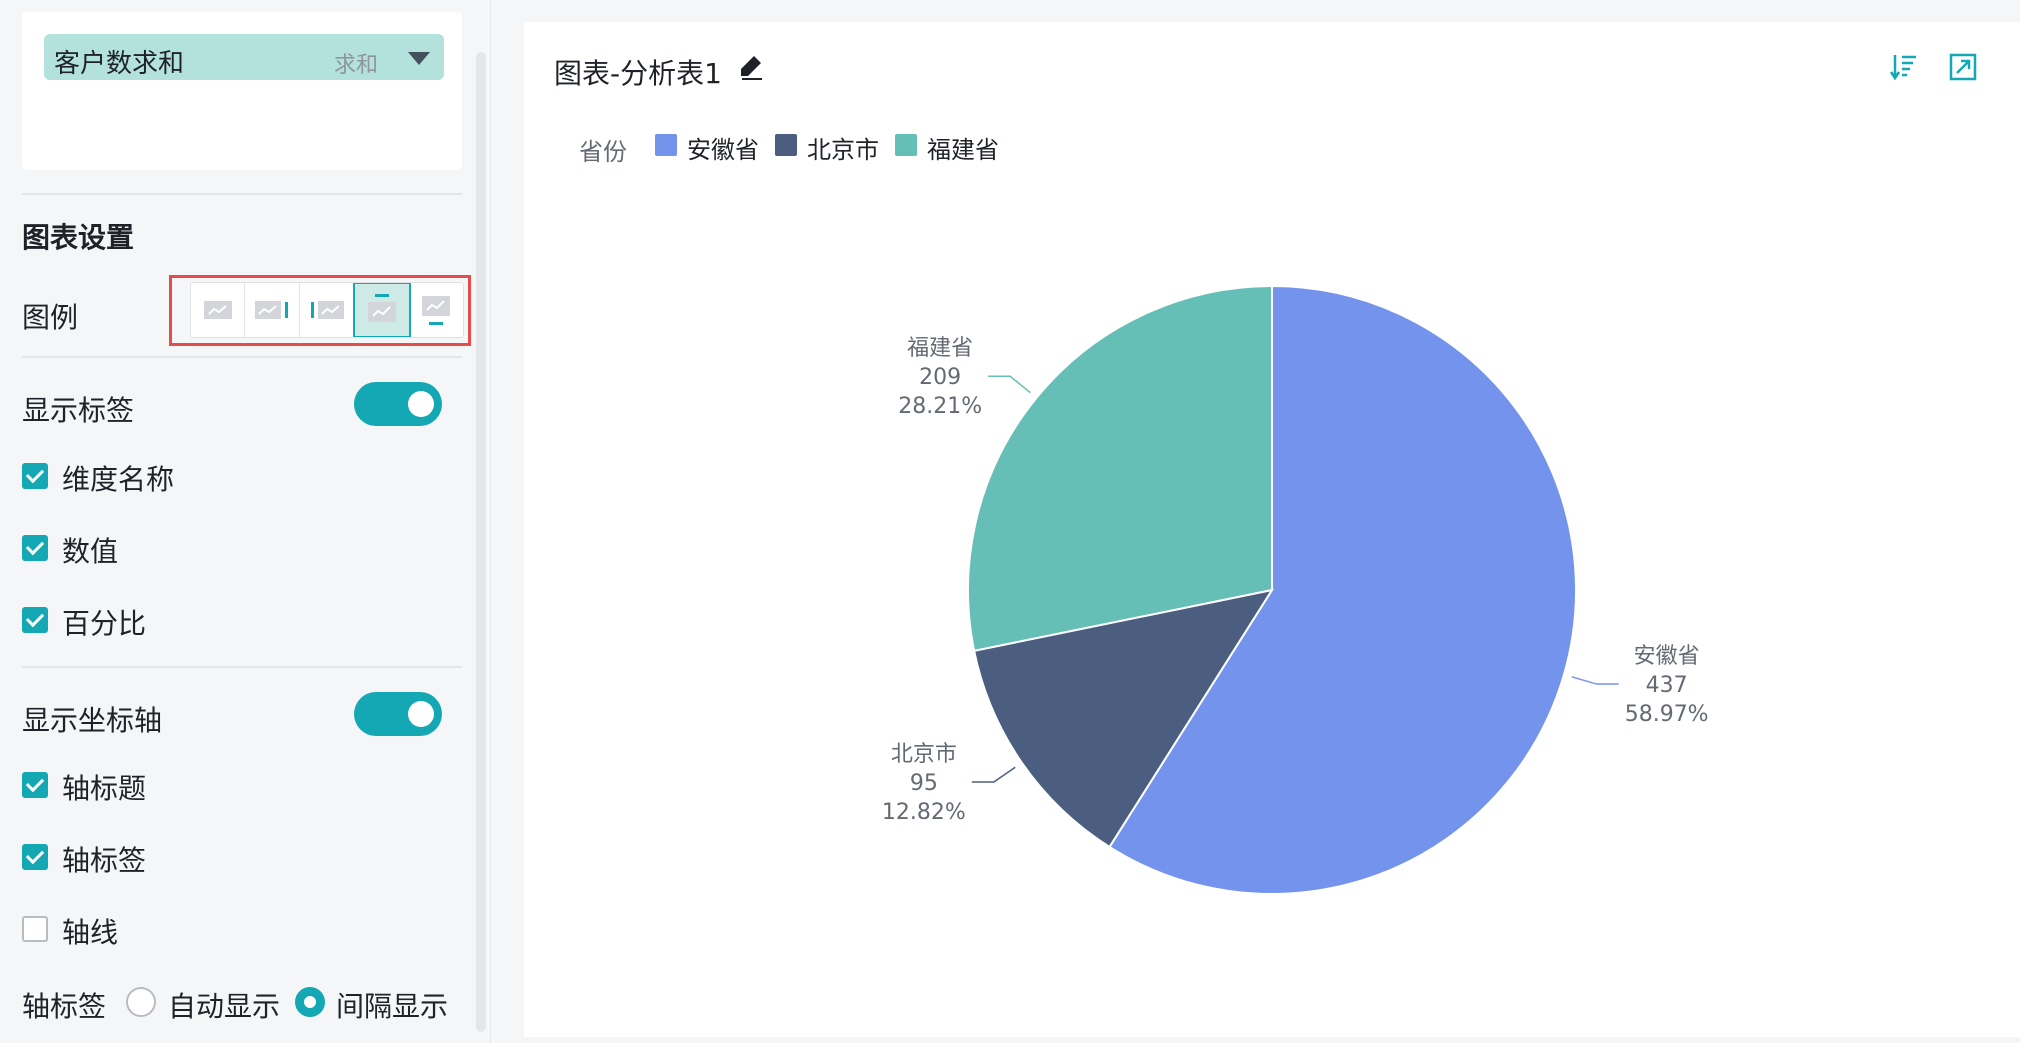 The width and height of the screenshot is (2020, 1043). I want to click on slice-label-name: 安徽省, so click(1667, 656).